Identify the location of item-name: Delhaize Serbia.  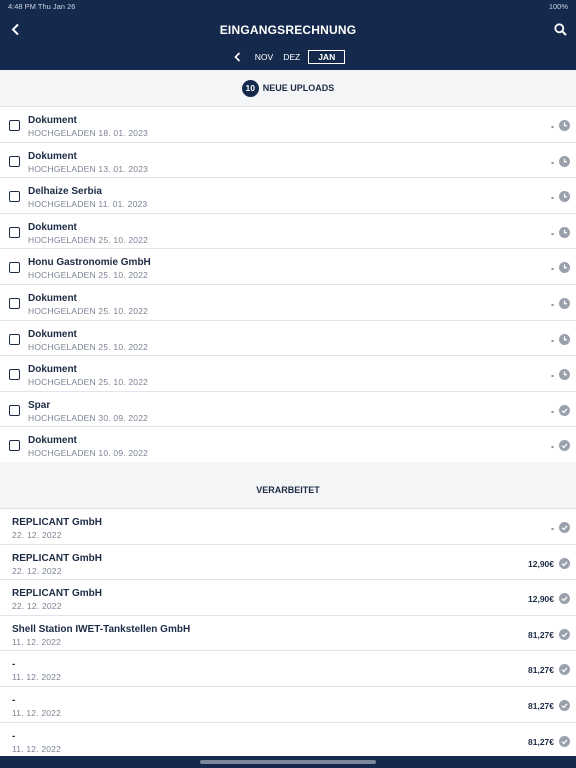
(65, 192).